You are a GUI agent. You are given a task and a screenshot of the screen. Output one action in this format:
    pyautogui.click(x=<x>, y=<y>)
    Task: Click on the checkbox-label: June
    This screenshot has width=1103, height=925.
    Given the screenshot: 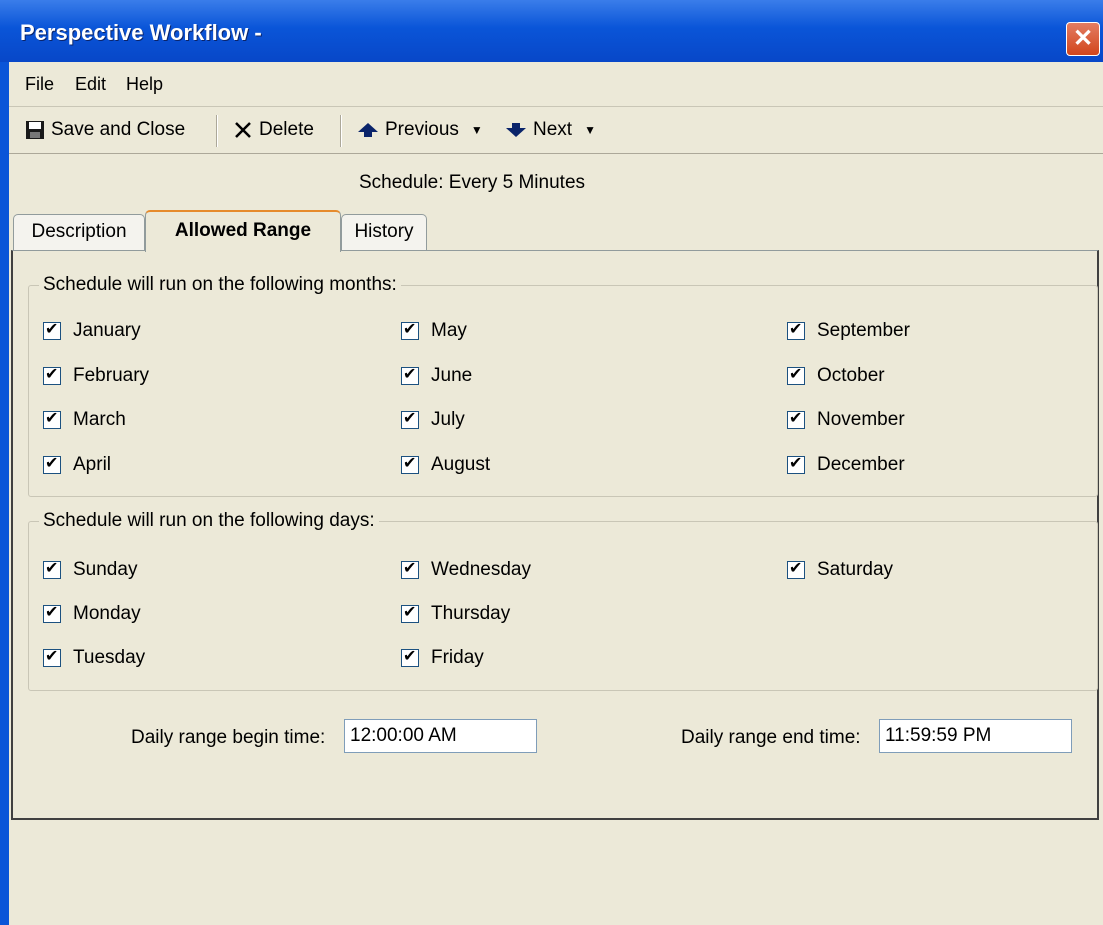 What is the action you would take?
    pyautogui.click(x=452, y=375)
    